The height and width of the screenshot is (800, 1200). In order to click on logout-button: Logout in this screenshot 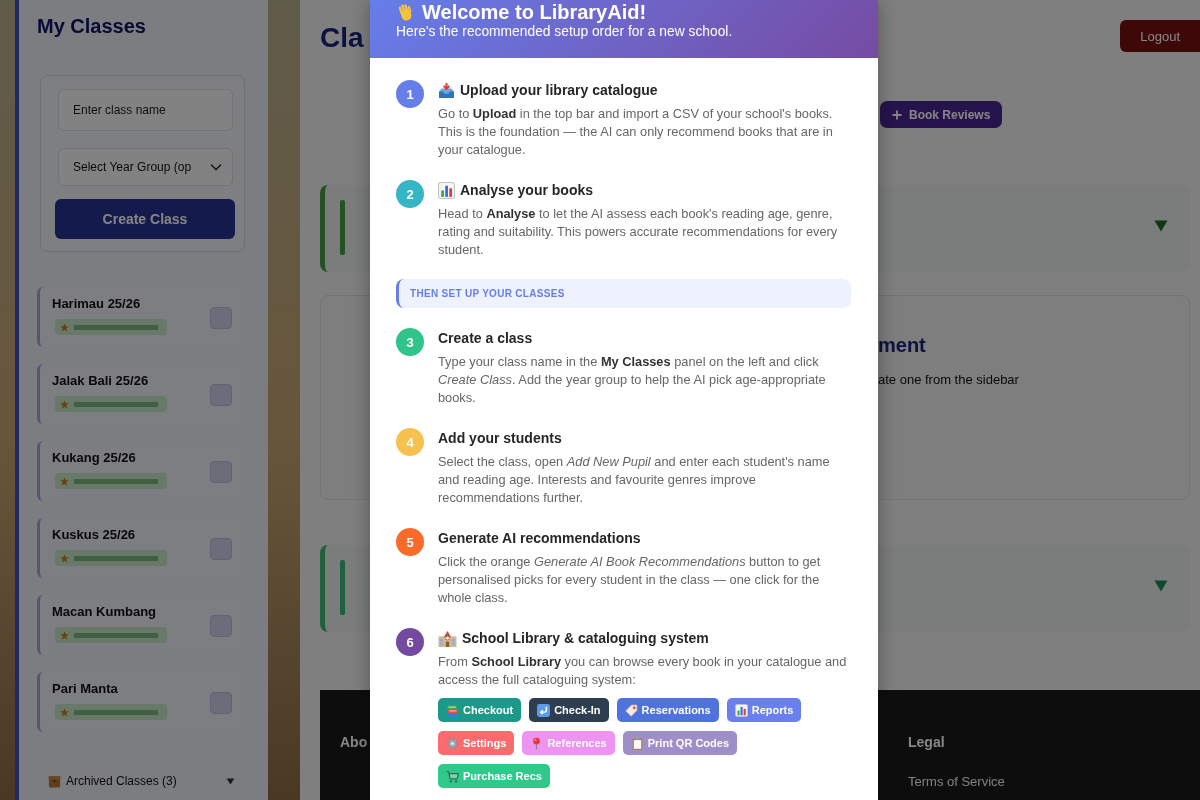, I will do `click(1160, 36)`.